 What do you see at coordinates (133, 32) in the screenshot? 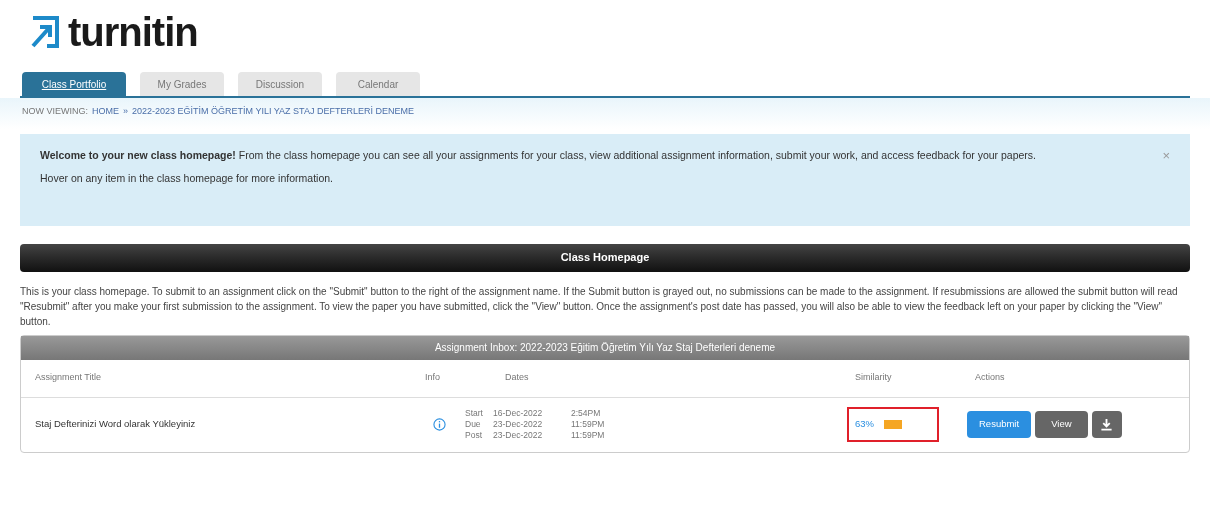
I see `logo-text: turnitin` at bounding box center [133, 32].